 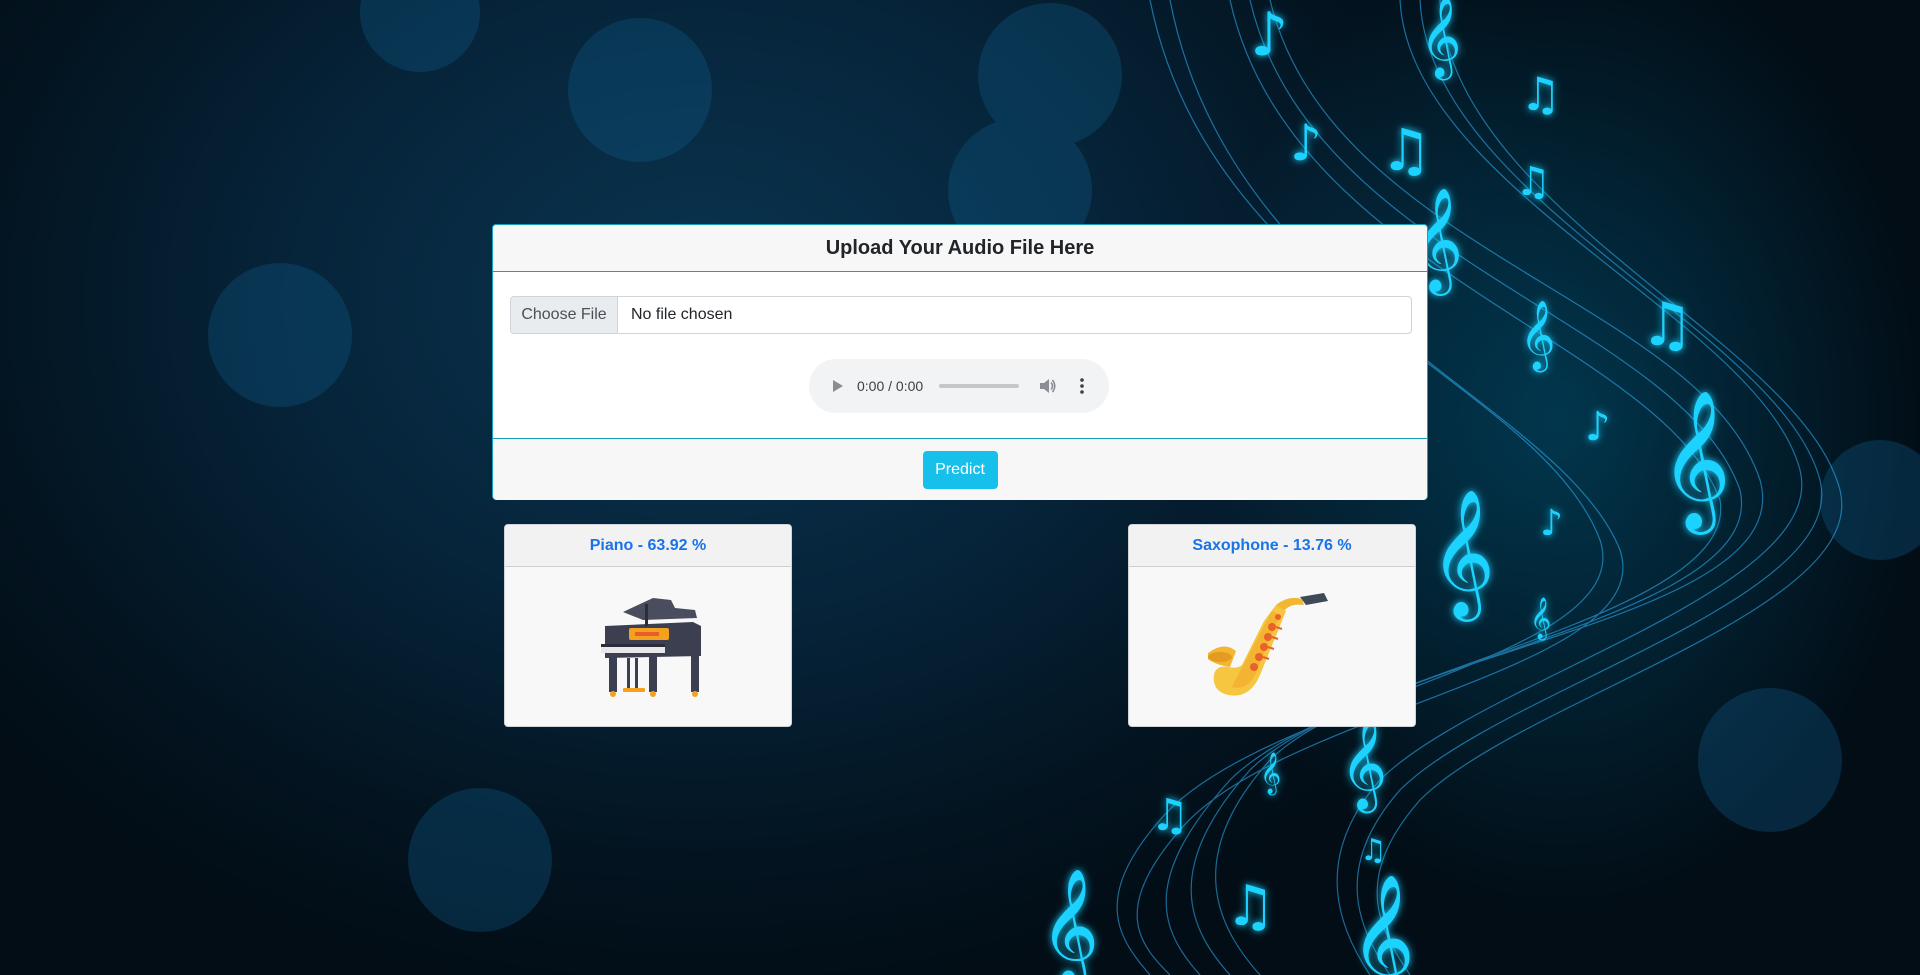 I want to click on result-label: Saxophone - 13.76 %, so click(x=1272, y=546).